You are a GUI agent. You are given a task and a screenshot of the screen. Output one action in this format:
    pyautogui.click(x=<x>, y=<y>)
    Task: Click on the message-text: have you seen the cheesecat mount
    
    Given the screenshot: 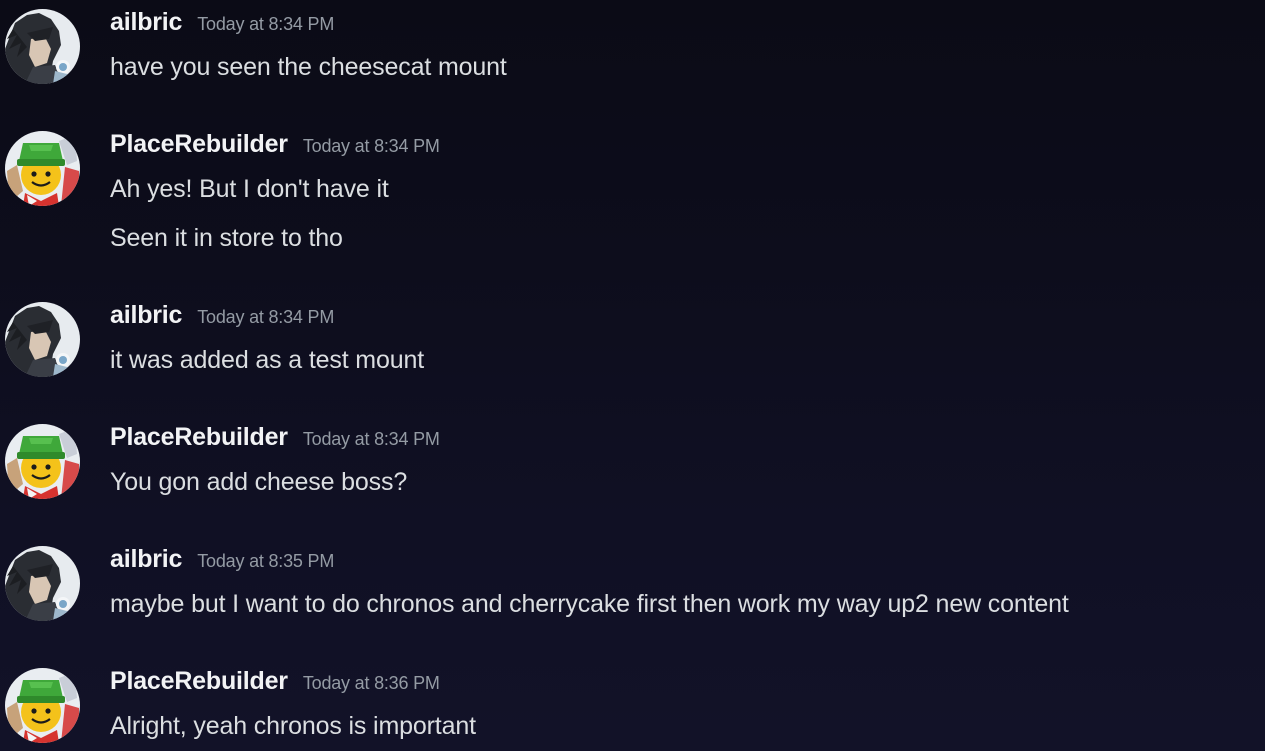 What is the action you would take?
    pyautogui.click(x=308, y=67)
    